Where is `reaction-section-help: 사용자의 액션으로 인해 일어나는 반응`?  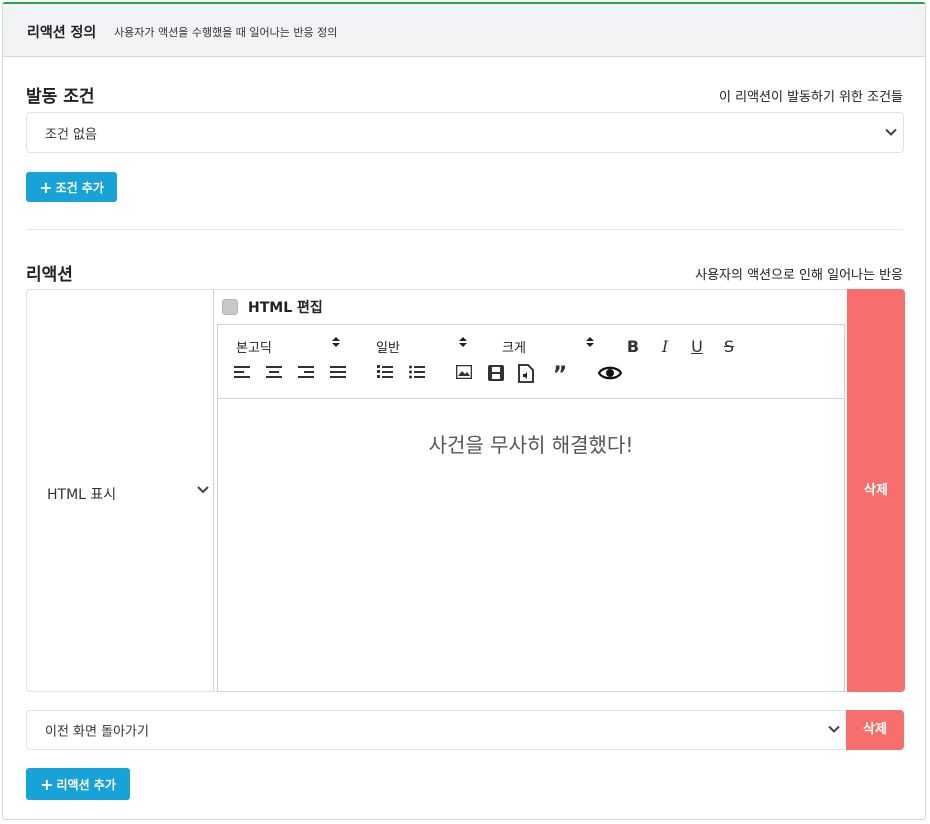
reaction-section-help: 사용자의 액션으로 인해 일어나는 반응 is located at coordinates (799, 275).